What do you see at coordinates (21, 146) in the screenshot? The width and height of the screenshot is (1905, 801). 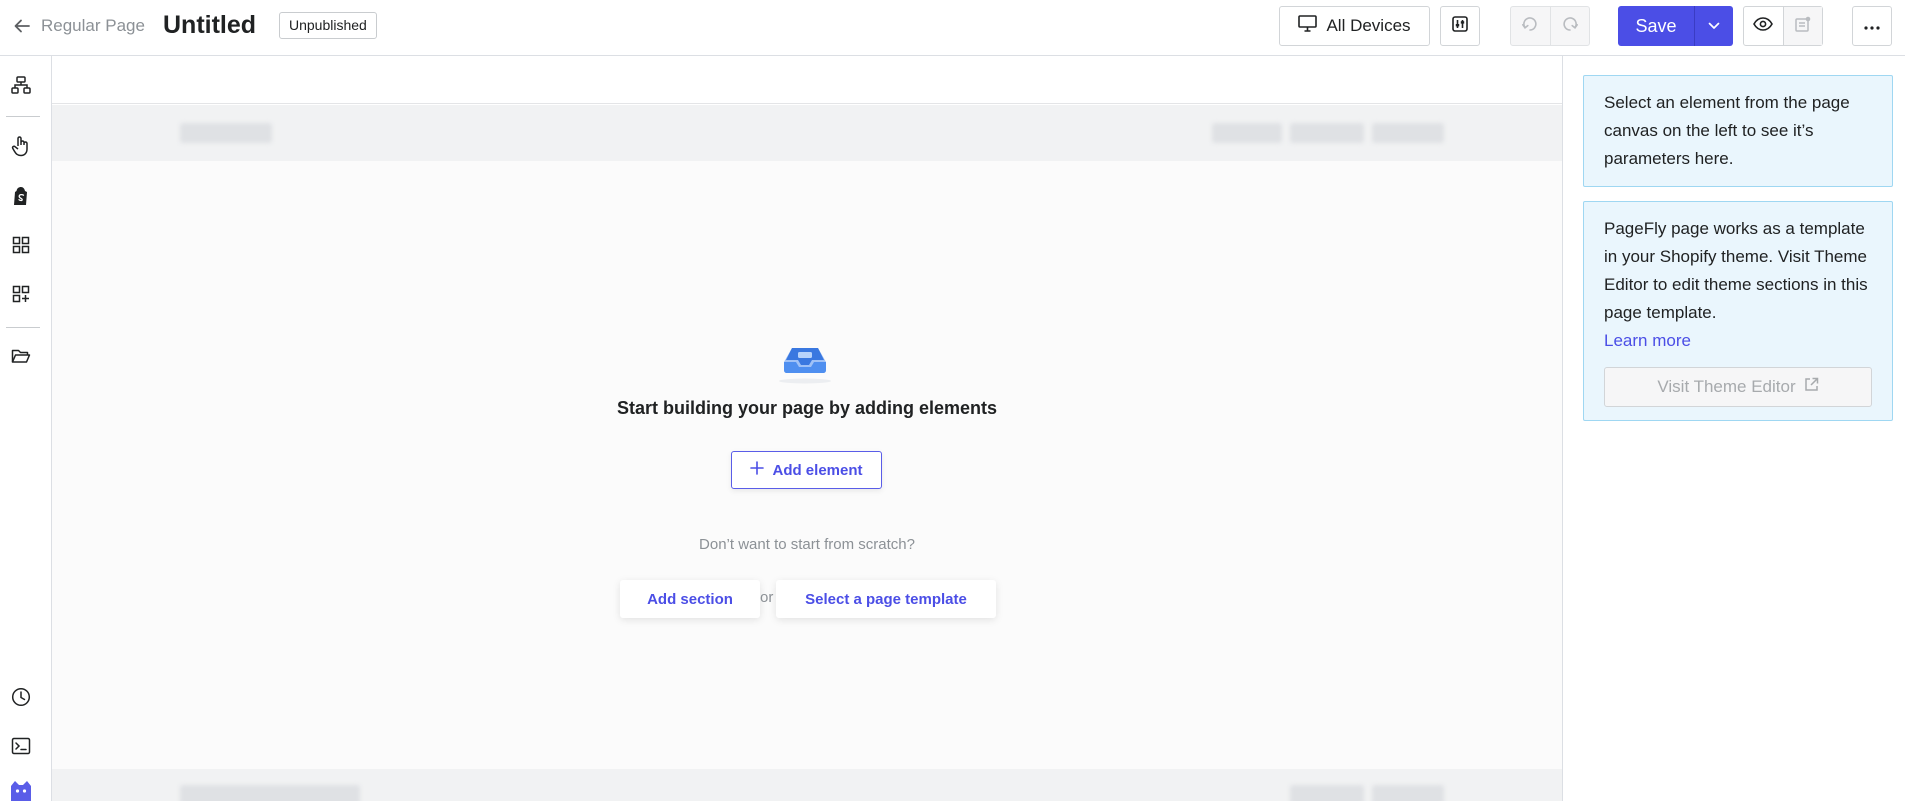 I see `hand-pointer-icon` at bounding box center [21, 146].